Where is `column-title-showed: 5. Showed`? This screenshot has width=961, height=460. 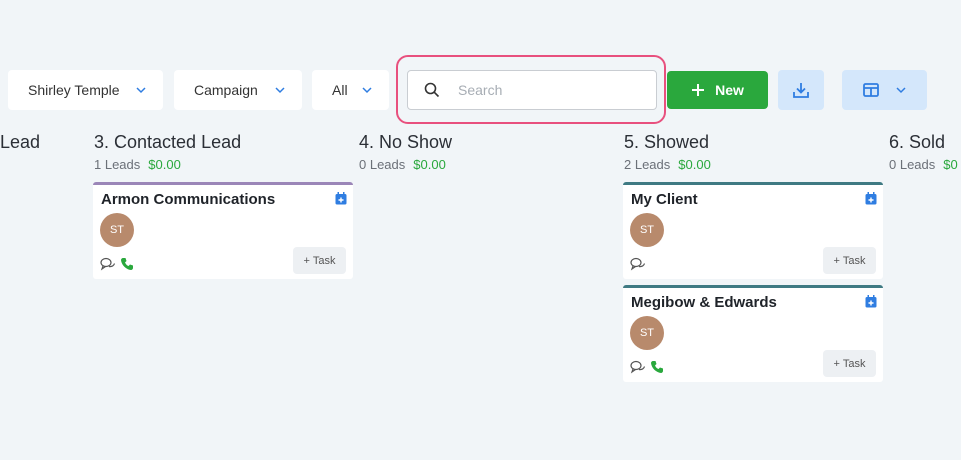 column-title-showed: 5. Showed is located at coordinates (667, 142).